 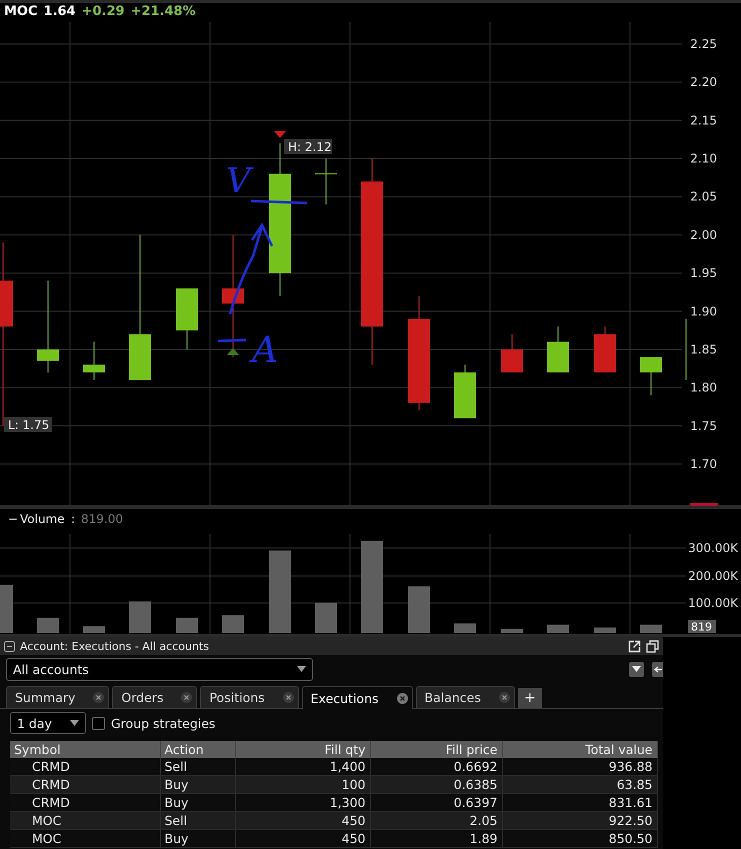 What do you see at coordinates (159, 669) in the screenshot?
I see `account-dropdown: All accounts` at bounding box center [159, 669].